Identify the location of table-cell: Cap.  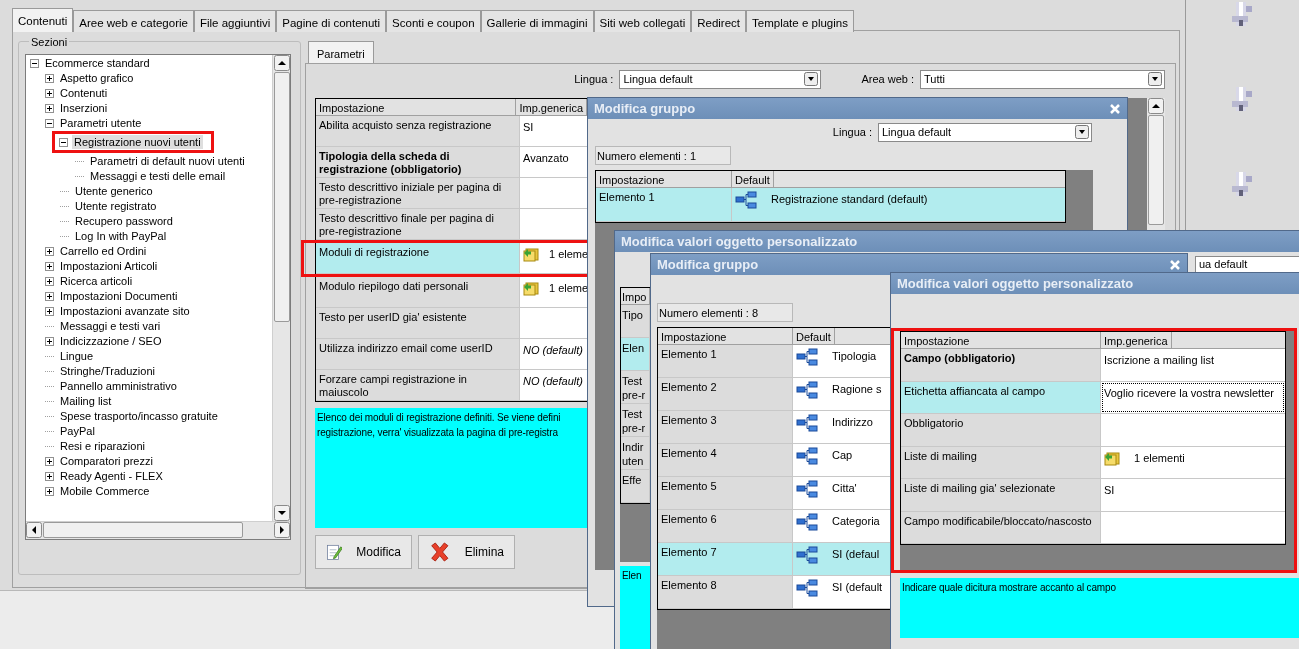
(842, 455).